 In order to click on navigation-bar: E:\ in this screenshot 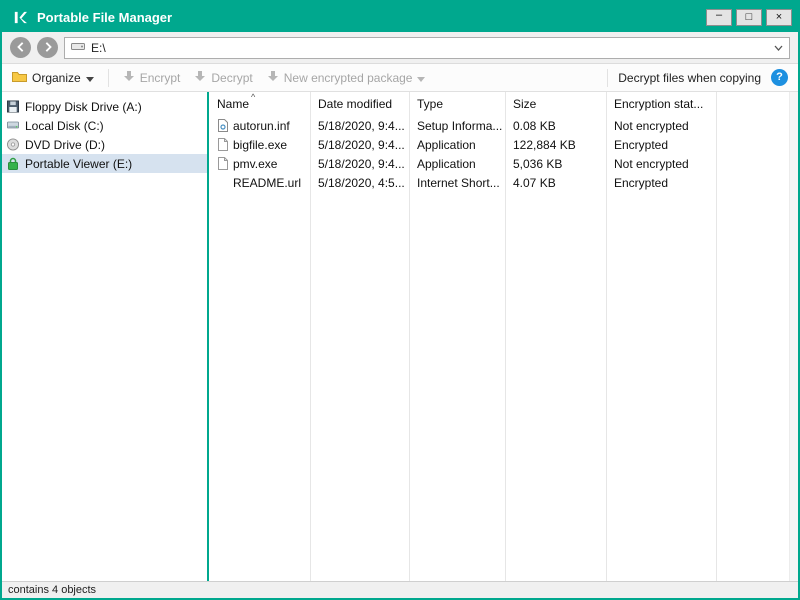, I will do `click(400, 48)`.